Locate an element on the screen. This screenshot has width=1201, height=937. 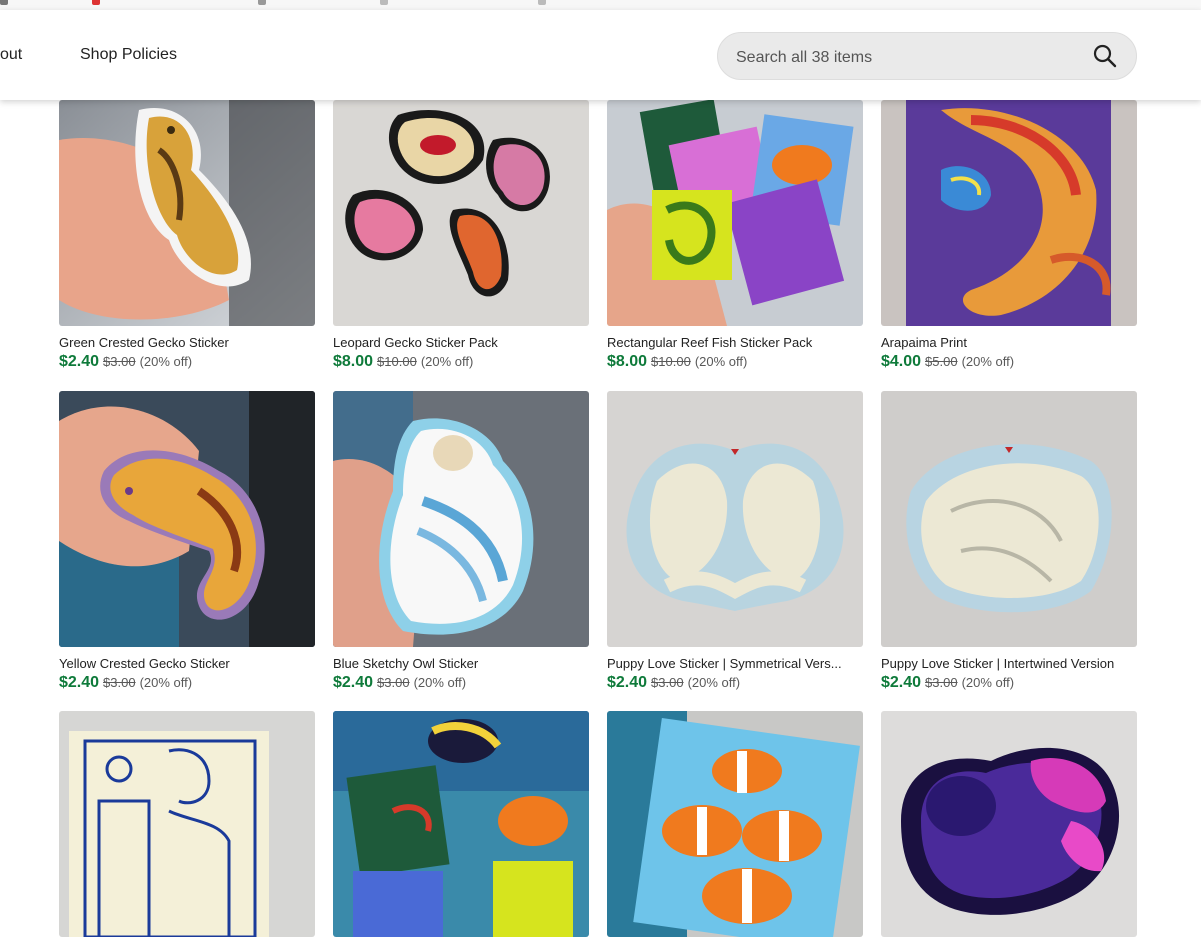
shop-nav-bar: out Shop Policies is located at coordinates (600, 55).